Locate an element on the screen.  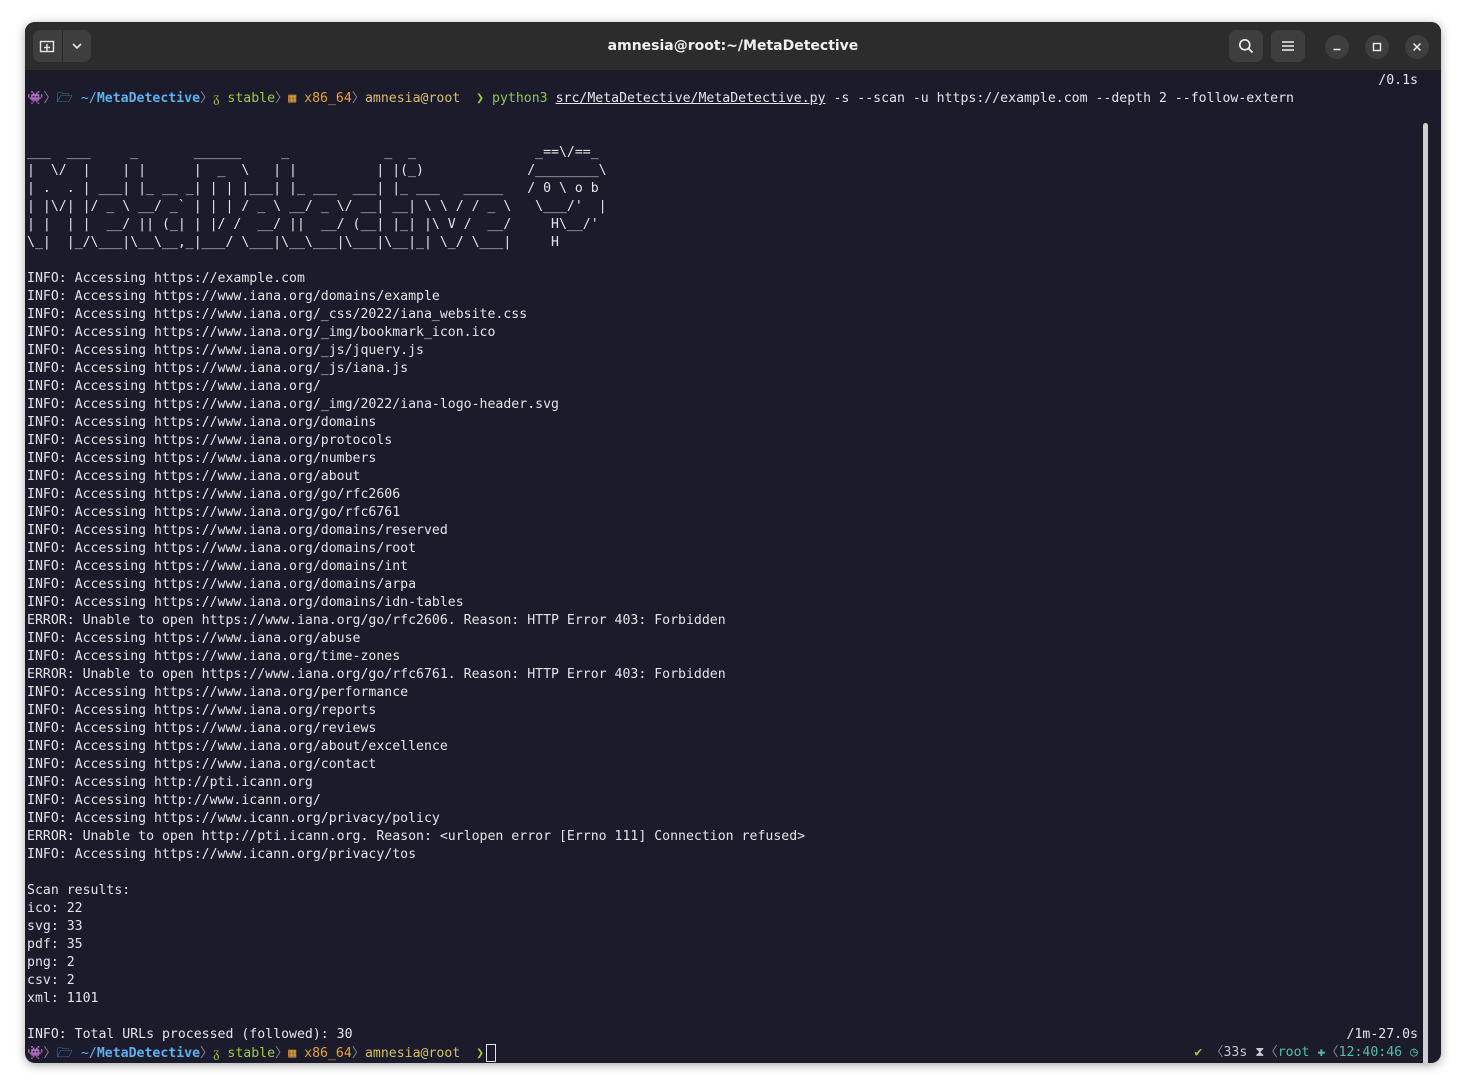
scan-result-line: csv: 2 is located at coordinates (51, 980).